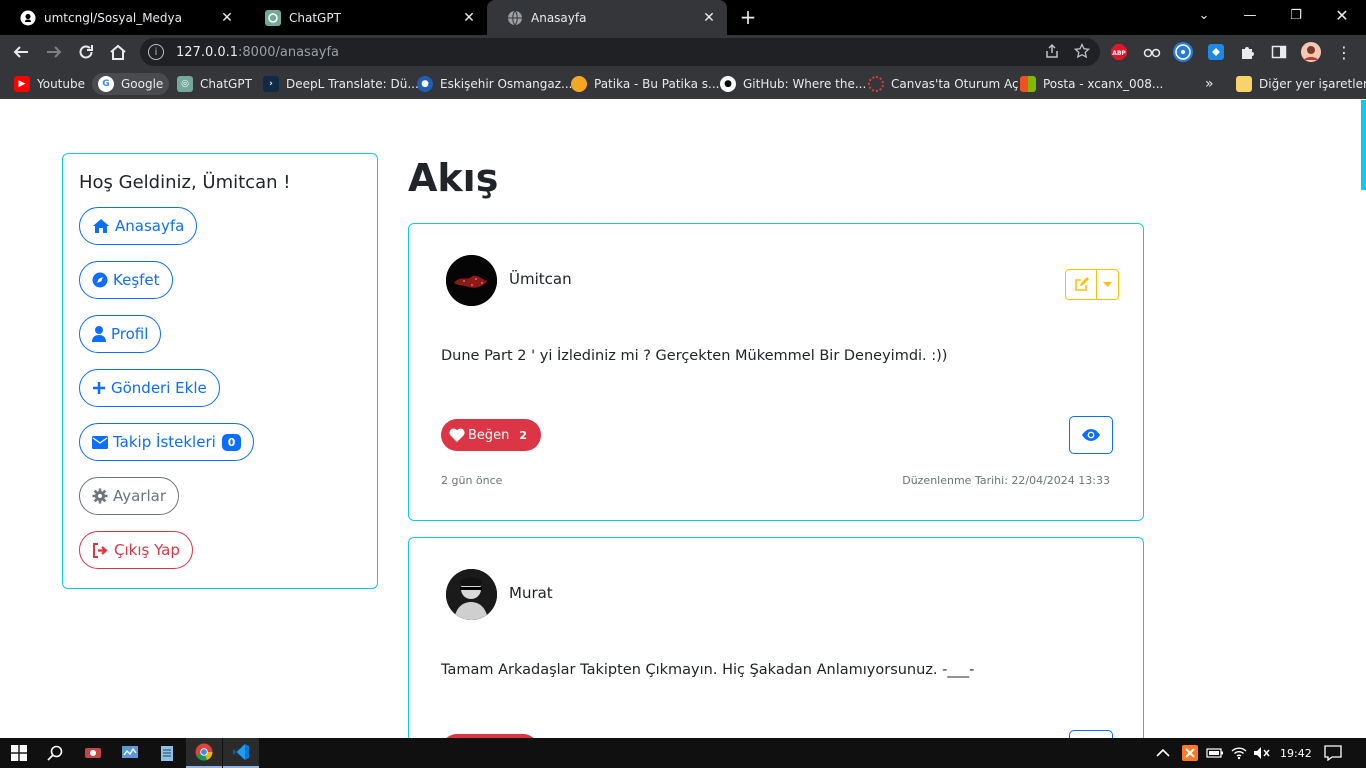 This screenshot has width=1366, height=768. Describe the element at coordinates (55, 753) in the screenshot. I see `search-icon` at that location.